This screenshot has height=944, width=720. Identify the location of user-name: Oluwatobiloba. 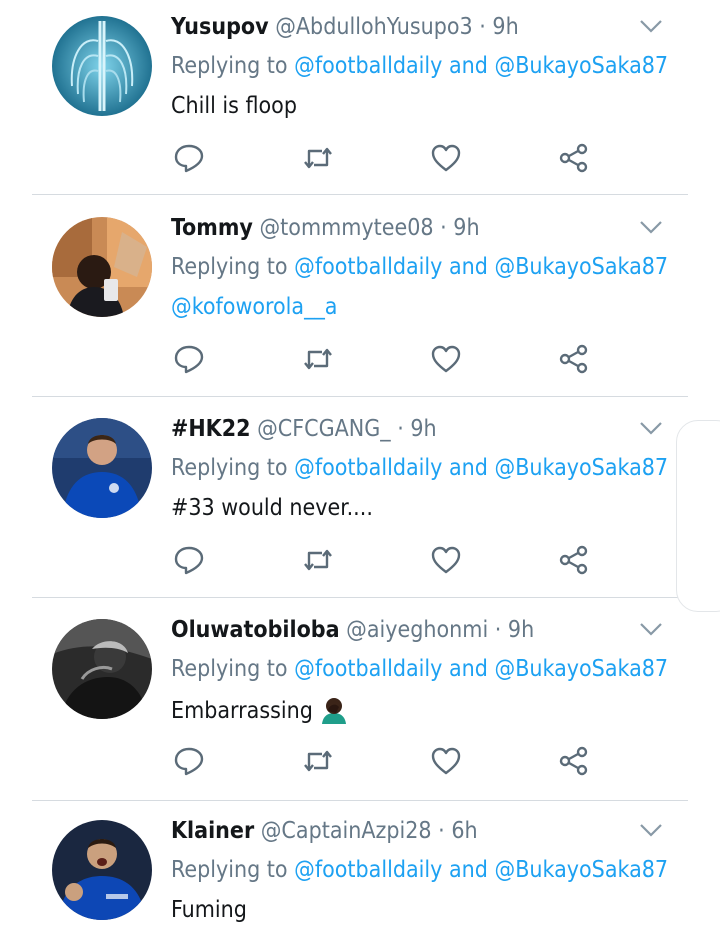
(255, 630).